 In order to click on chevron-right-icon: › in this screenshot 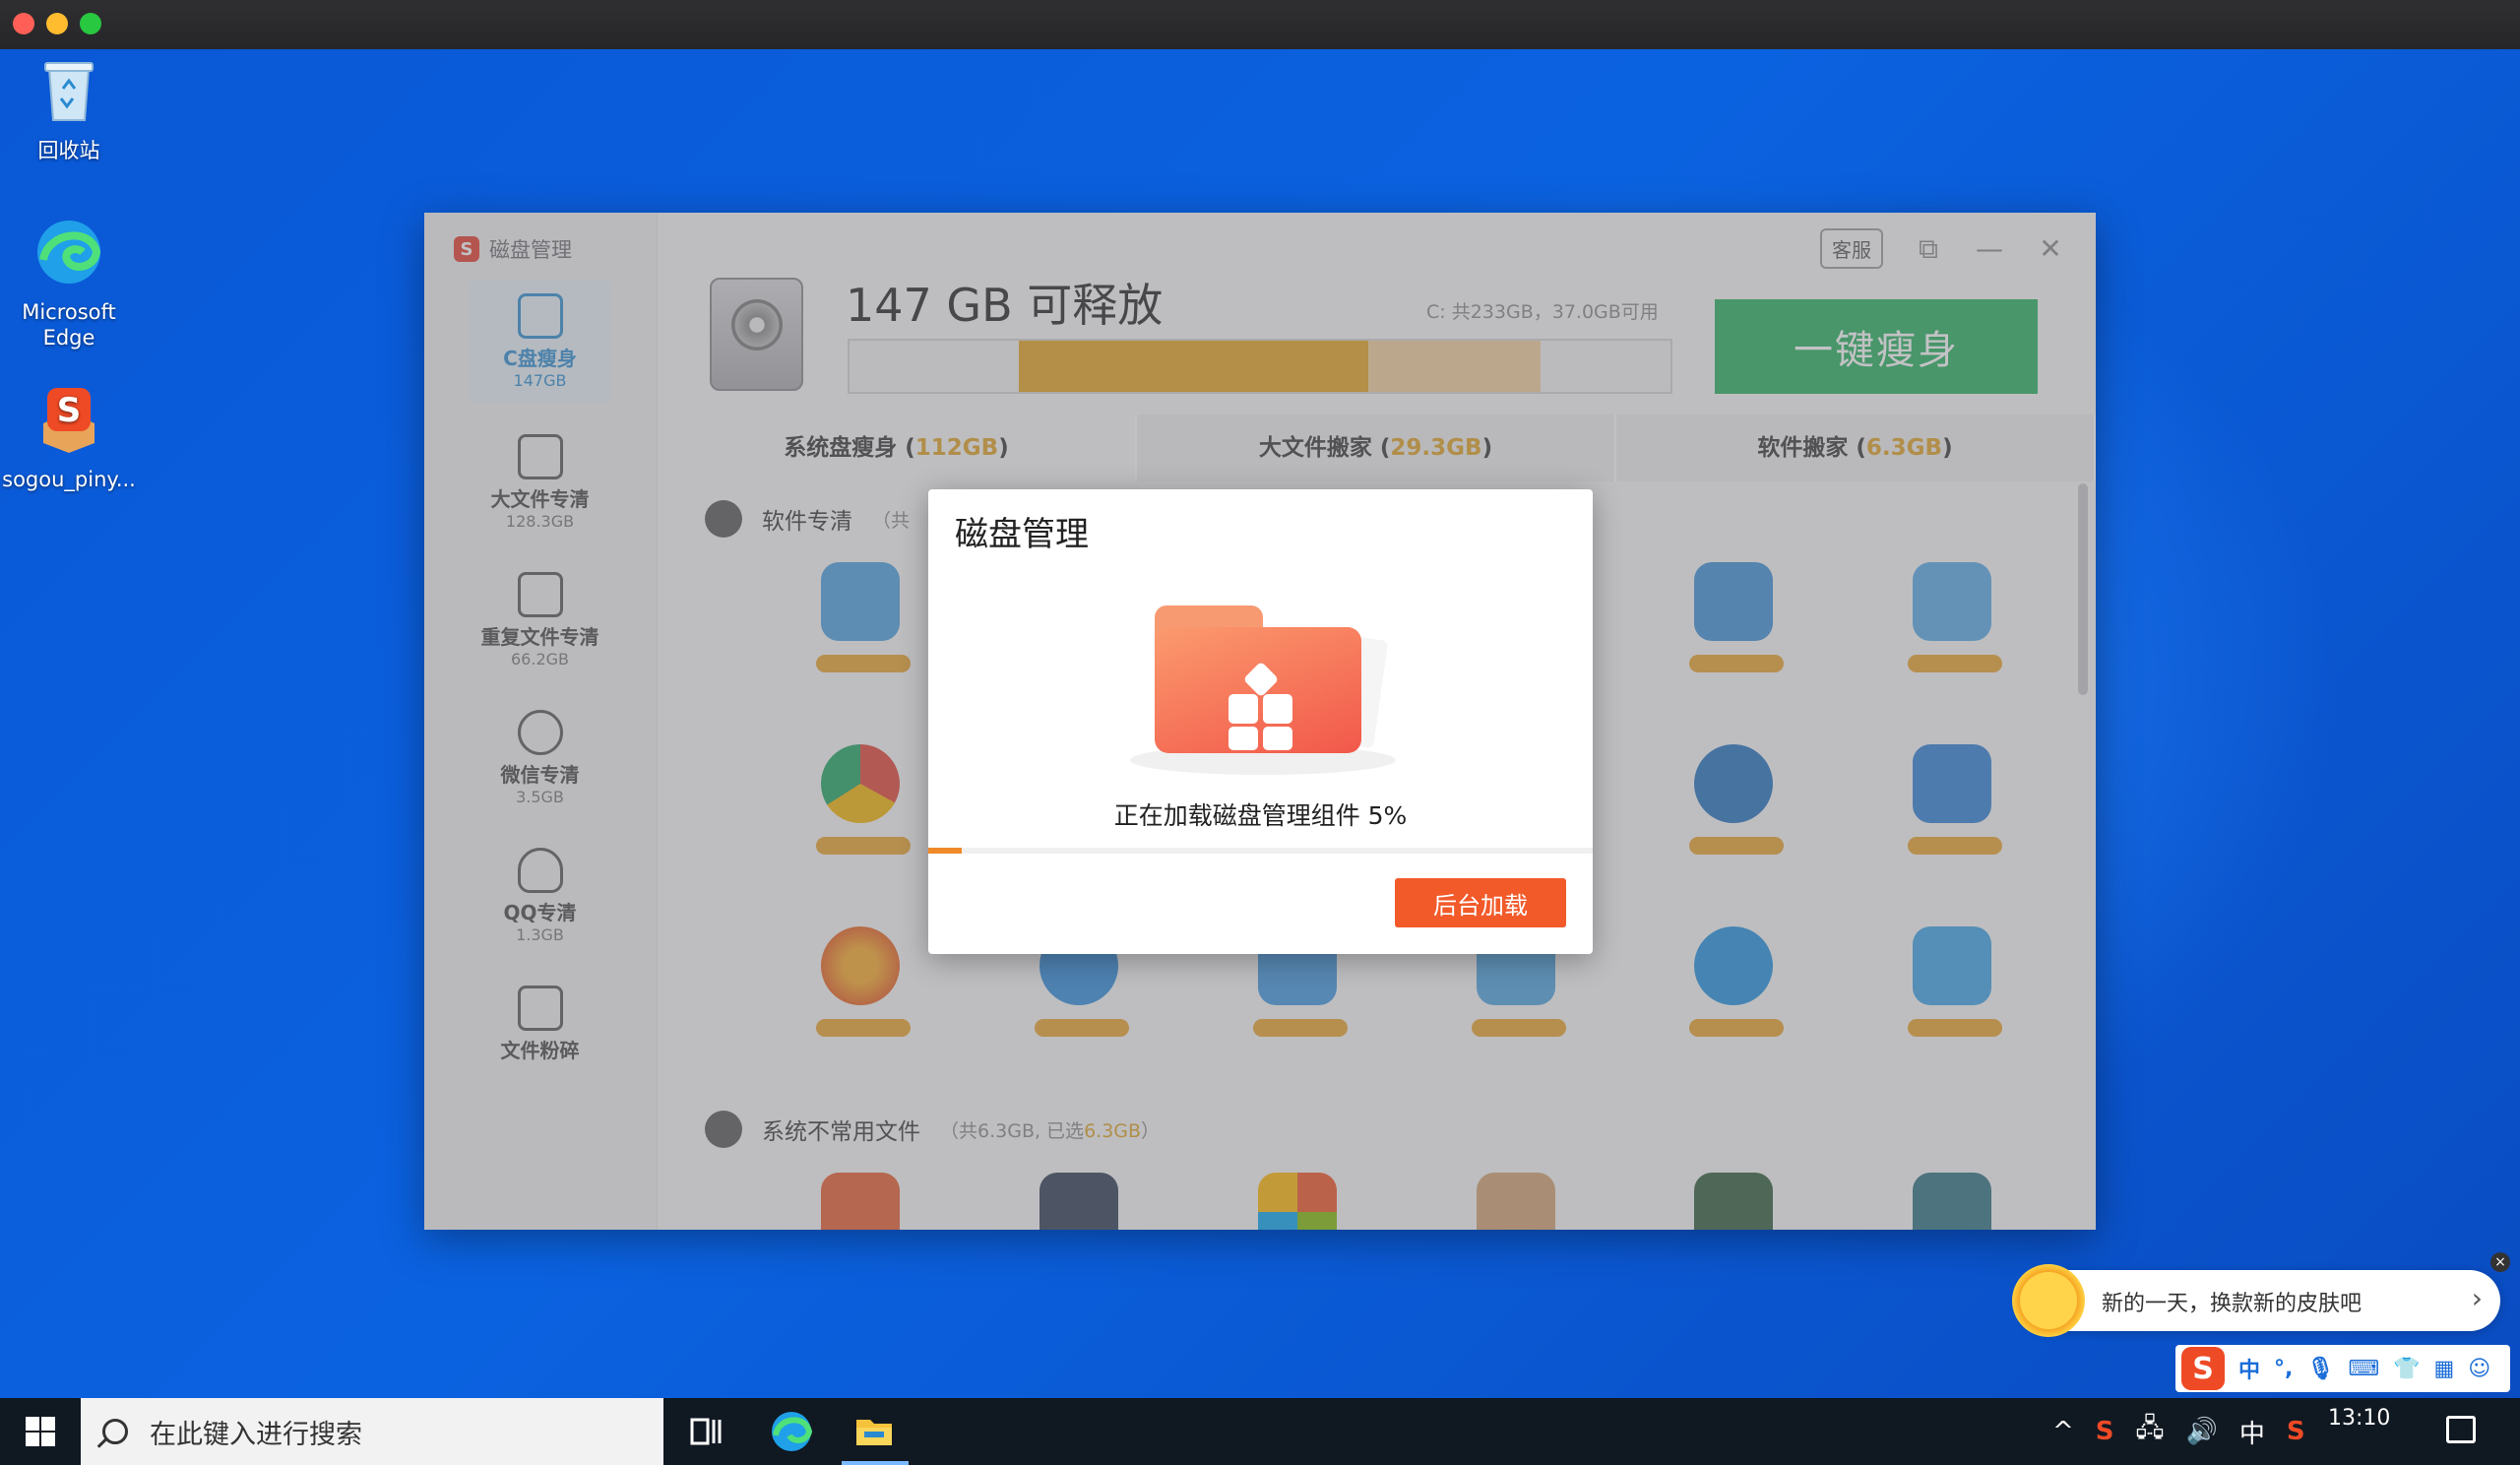, I will do `click(2477, 1298)`.